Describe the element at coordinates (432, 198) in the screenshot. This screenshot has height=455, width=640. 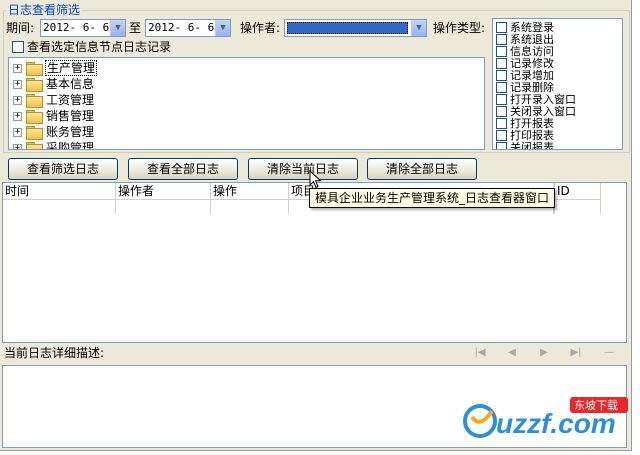
I see `window-tooltip: 模具企业业务生产管理系统_日志查看器窗口` at that location.